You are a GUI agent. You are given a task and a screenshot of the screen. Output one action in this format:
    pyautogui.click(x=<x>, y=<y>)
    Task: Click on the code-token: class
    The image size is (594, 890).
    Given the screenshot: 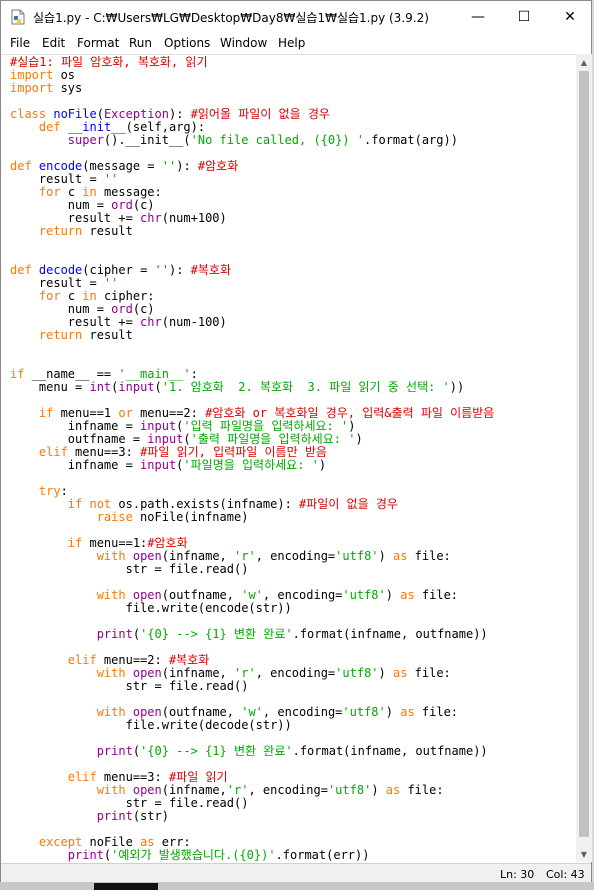 What is the action you would take?
    pyautogui.click(x=28, y=114)
    